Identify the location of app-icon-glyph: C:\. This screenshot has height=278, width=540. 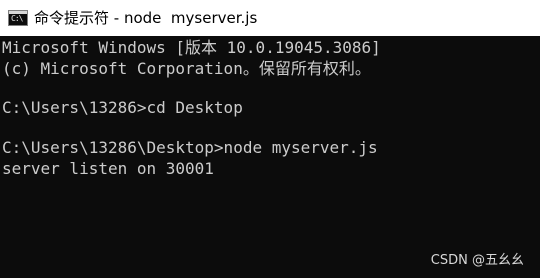
(17, 18).